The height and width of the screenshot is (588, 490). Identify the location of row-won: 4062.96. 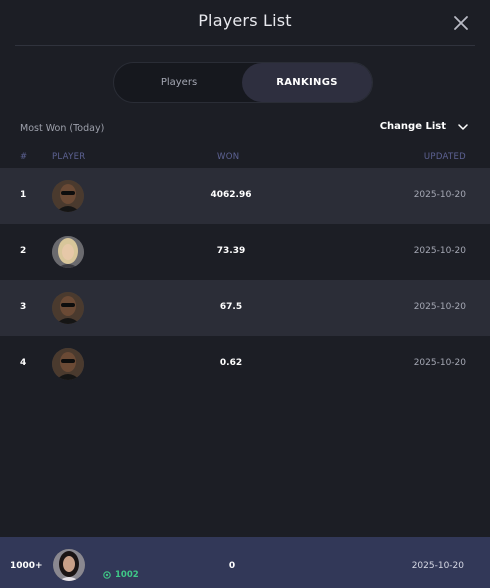
(231, 195).